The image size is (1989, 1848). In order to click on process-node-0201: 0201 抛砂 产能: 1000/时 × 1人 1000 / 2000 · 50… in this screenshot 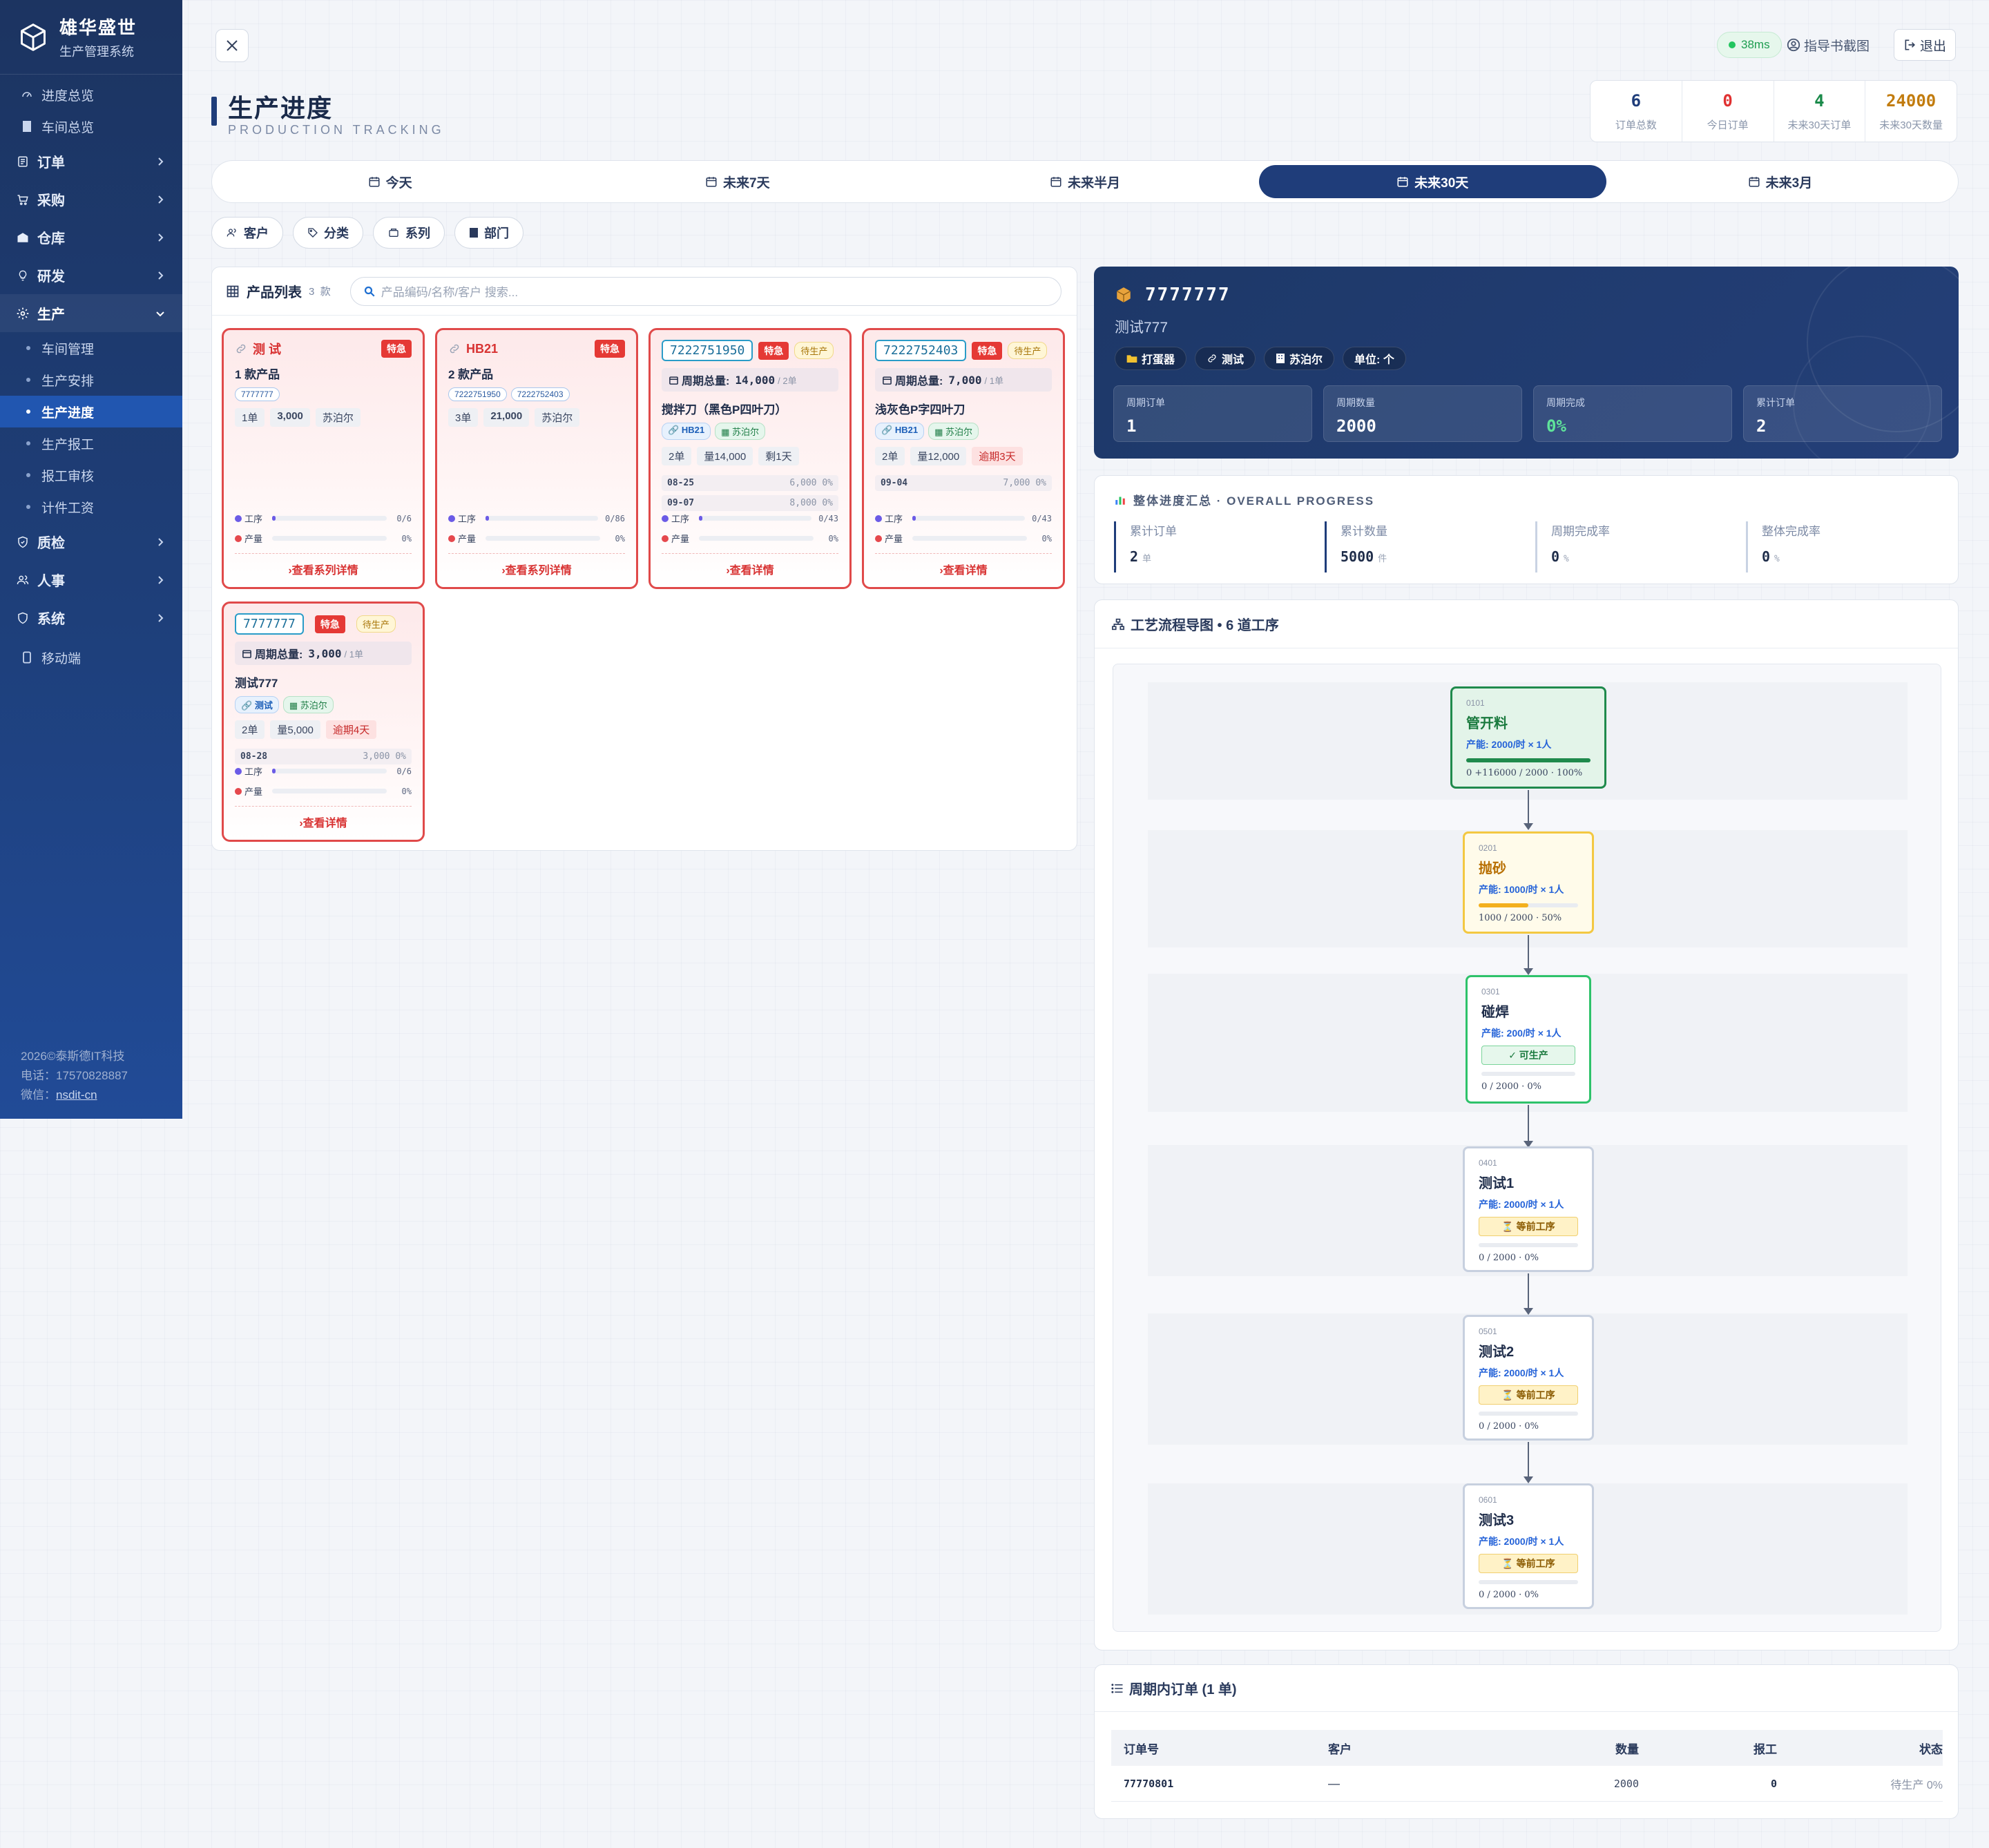, I will do `click(1528, 882)`.